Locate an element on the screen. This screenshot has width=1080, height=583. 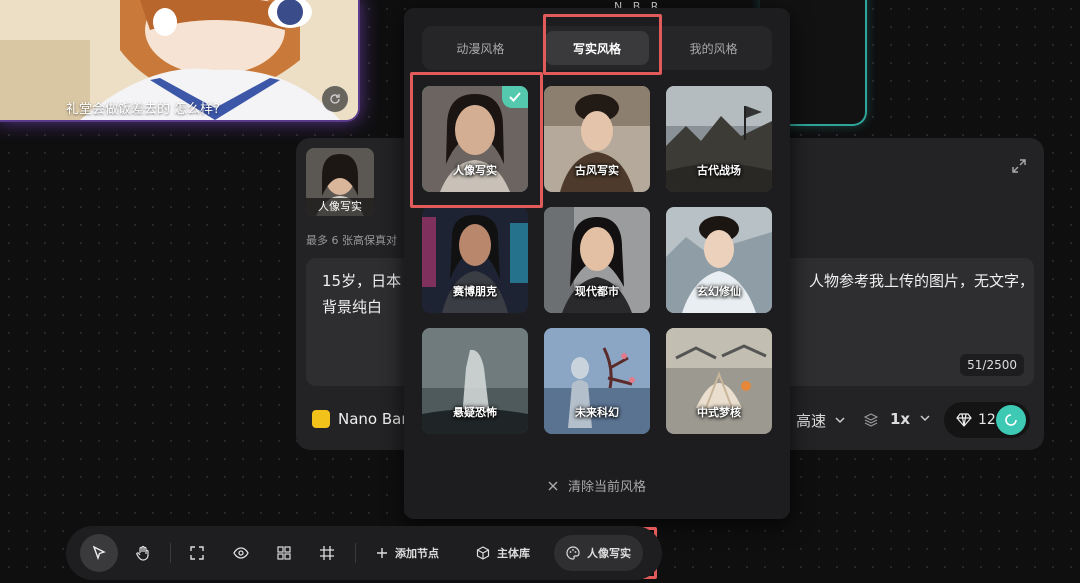
tab-anime-style: 动漫风格 is located at coordinates (480, 48).